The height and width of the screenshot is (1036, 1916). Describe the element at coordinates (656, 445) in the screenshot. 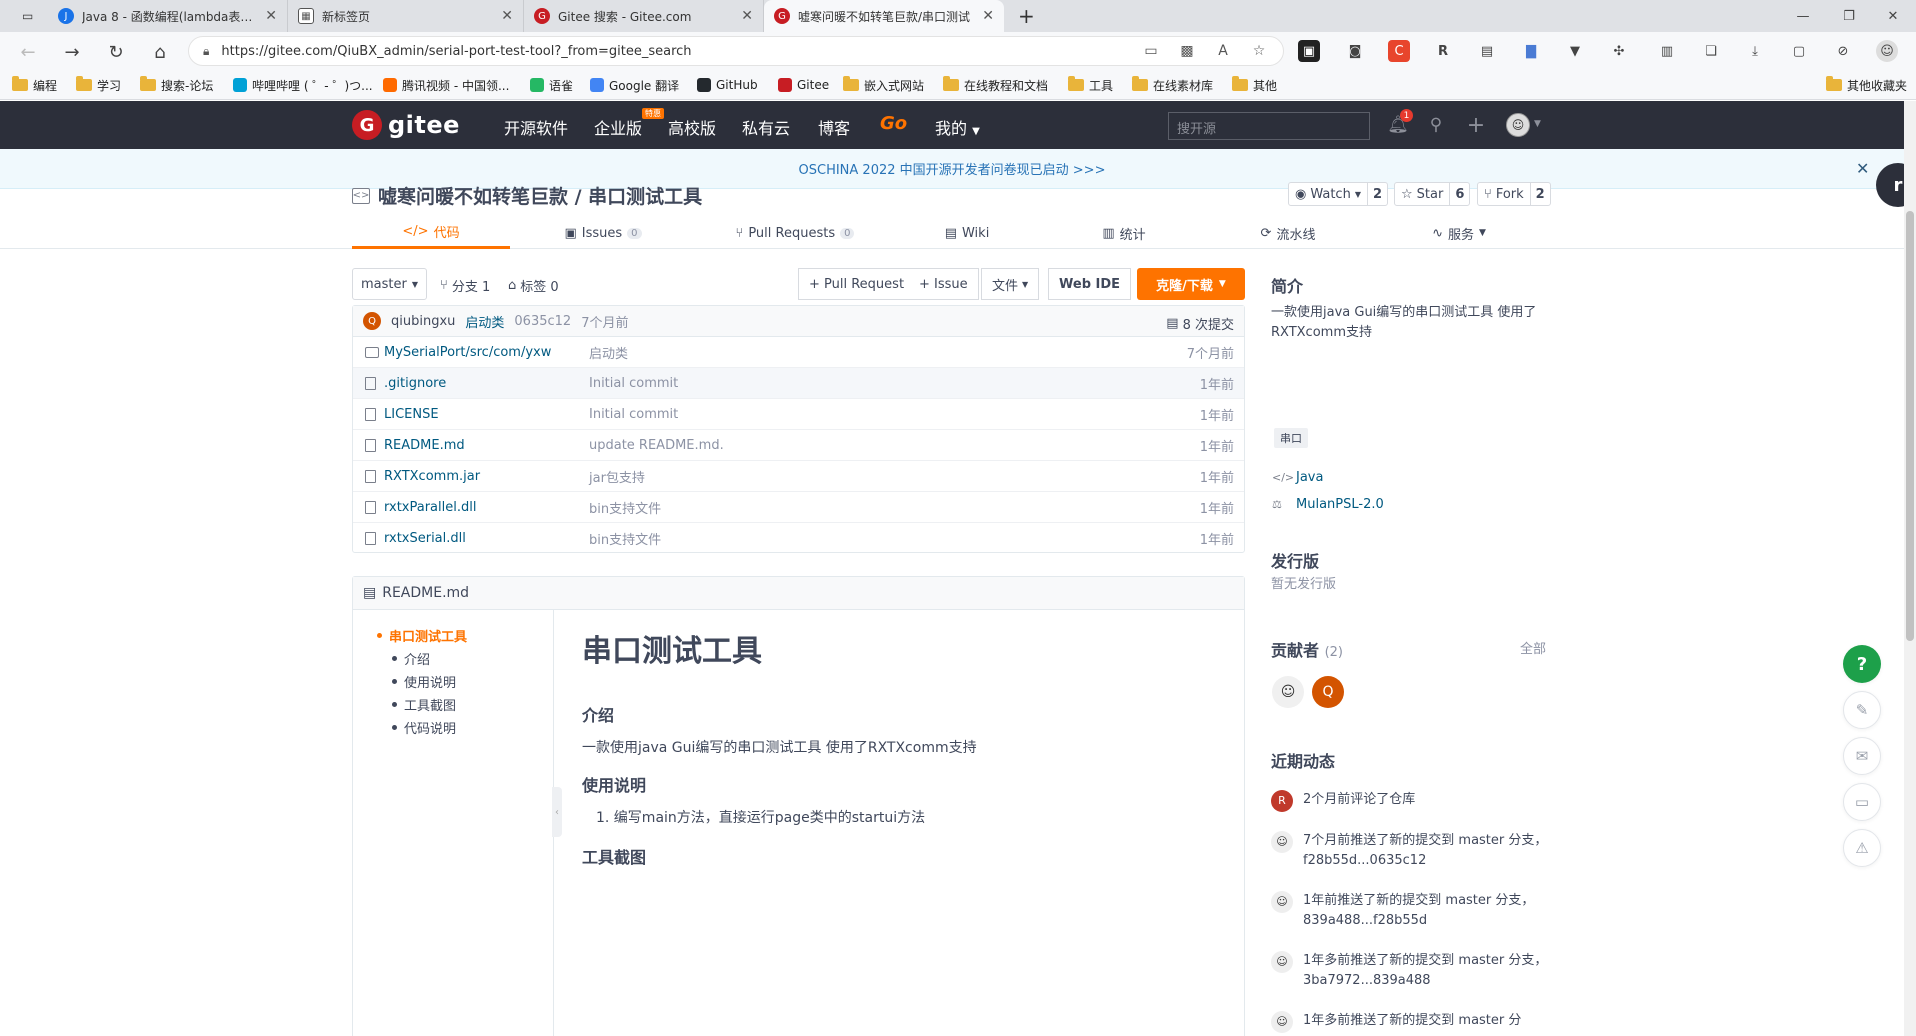

I see `file-commit-message: update README.md.` at that location.